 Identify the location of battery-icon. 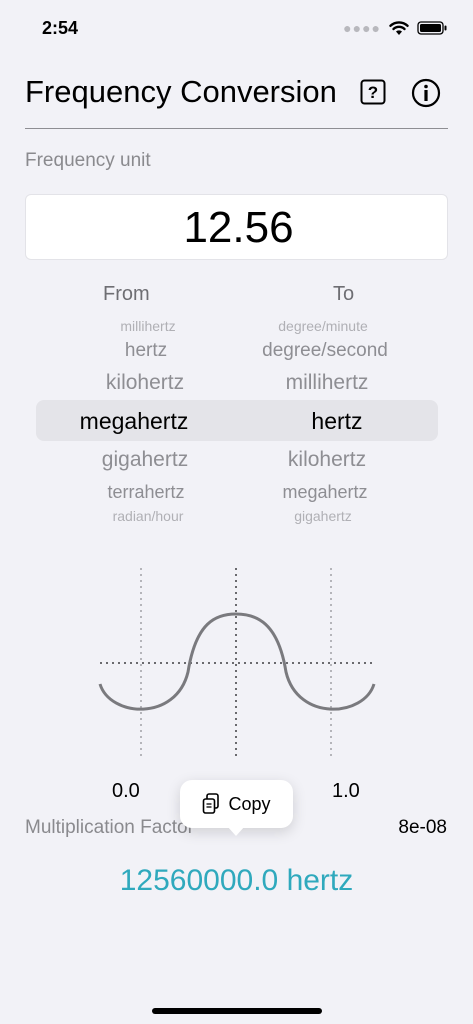
(432, 28).